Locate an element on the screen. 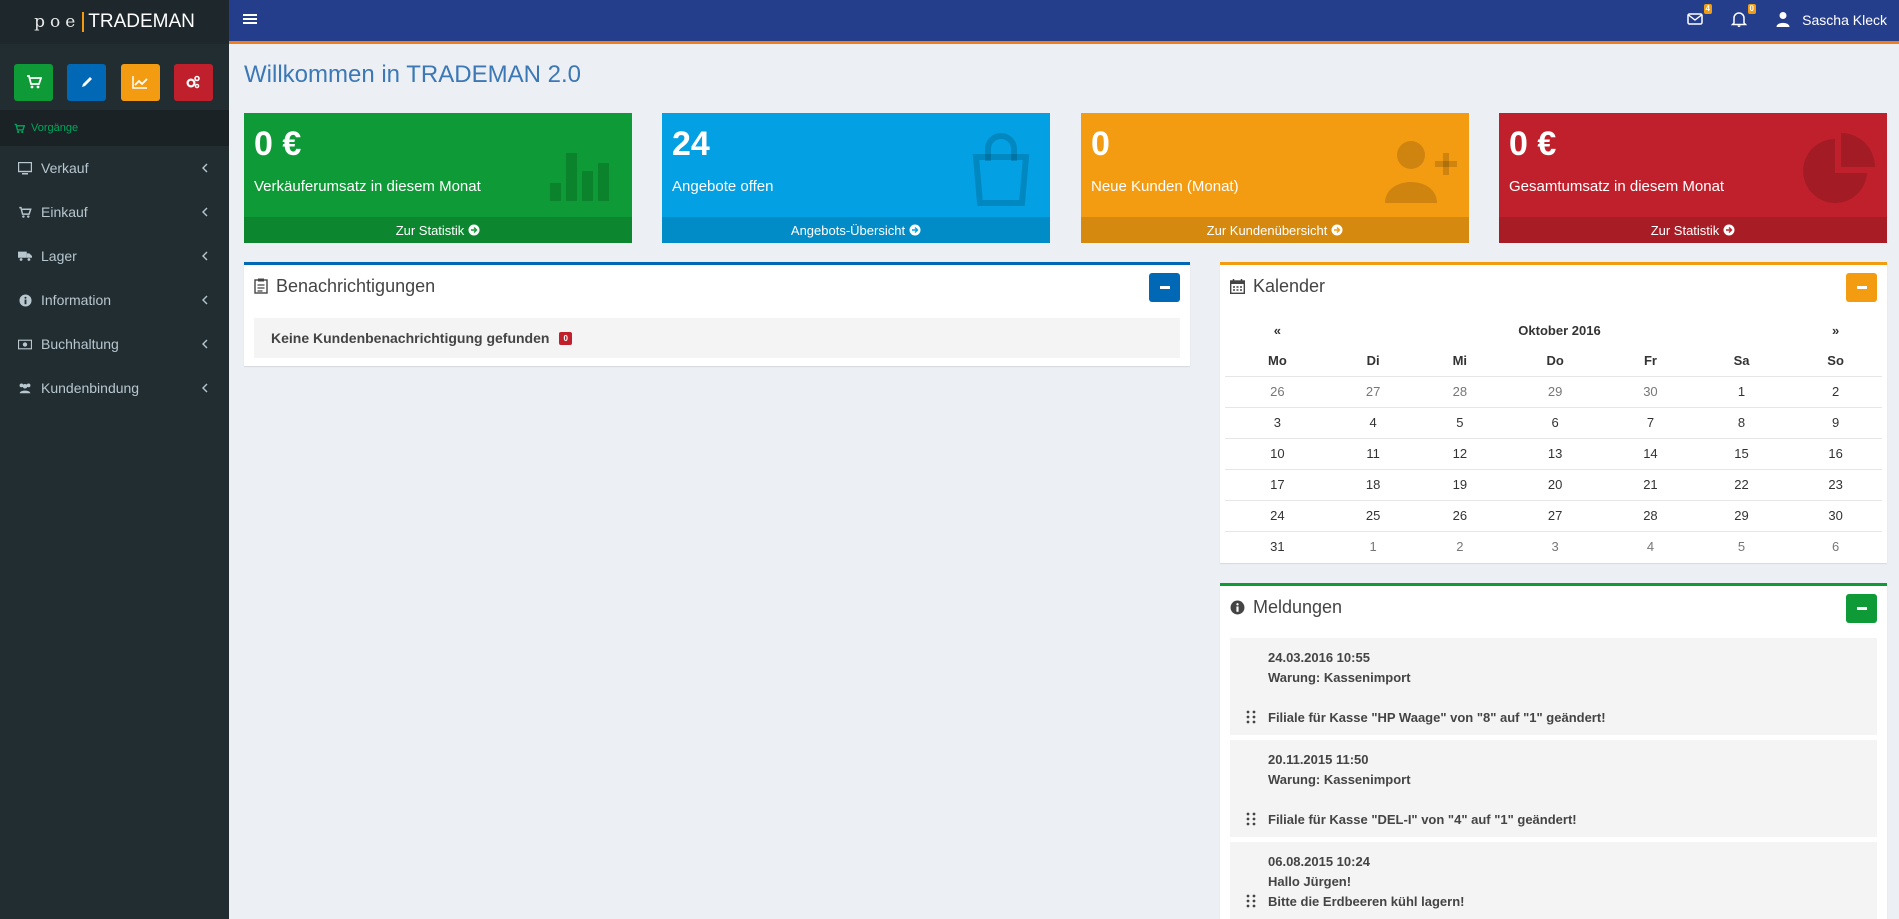  user-icon is located at coordinates (1783, 19).